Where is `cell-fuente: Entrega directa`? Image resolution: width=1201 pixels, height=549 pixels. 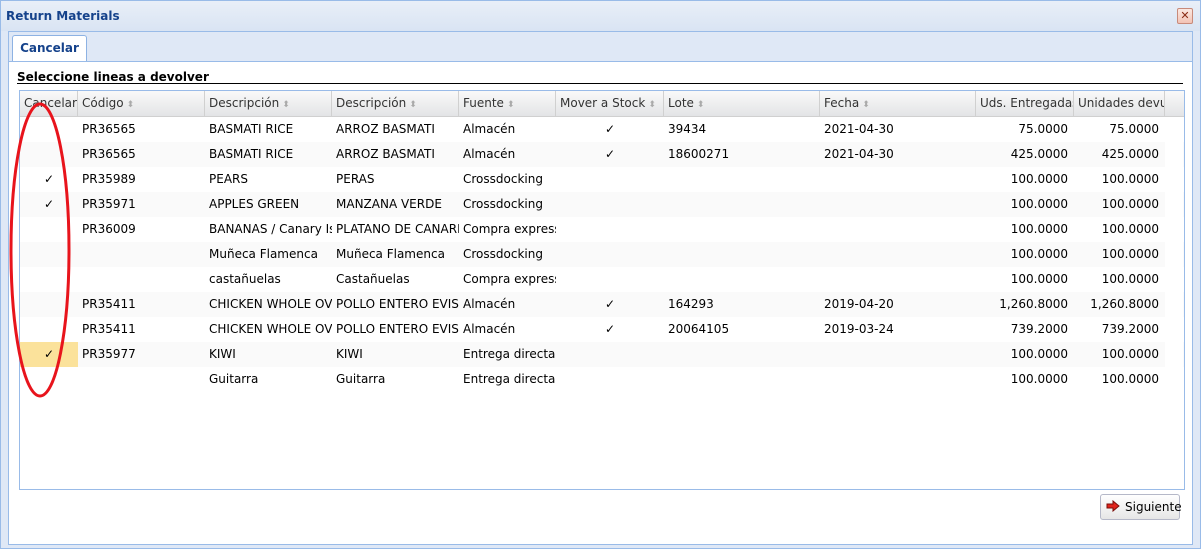
cell-fuente: Entrega directa is located at coordinates (509, 354).